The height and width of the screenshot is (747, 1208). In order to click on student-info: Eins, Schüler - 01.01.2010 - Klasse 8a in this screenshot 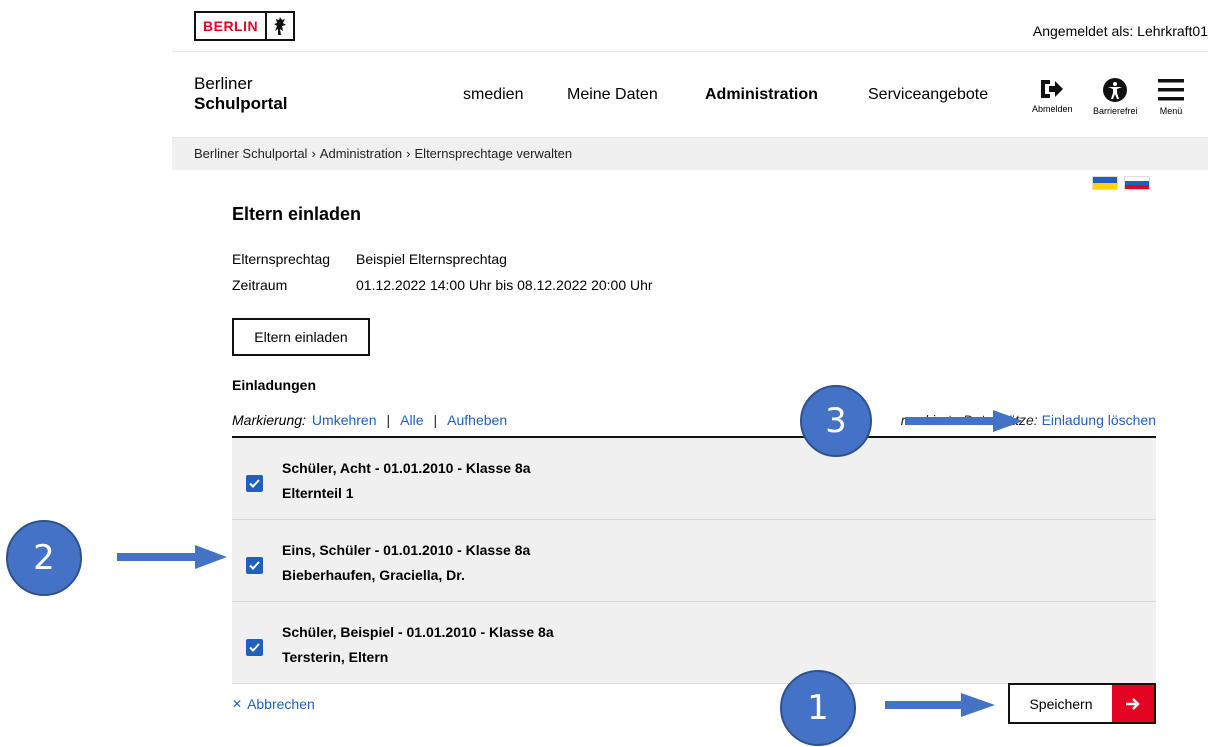, I will do `click(406, 550)`.